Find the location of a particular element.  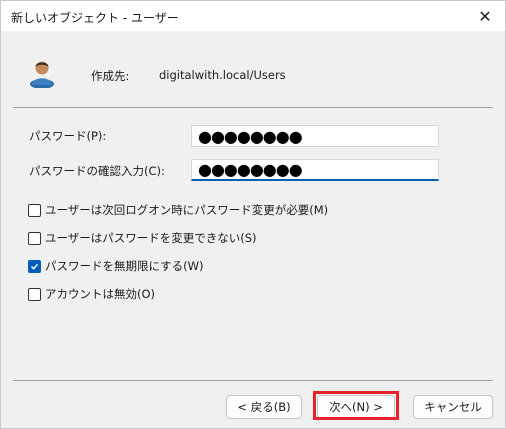

checkbox-box-checked is located at coordinates (34, 266).